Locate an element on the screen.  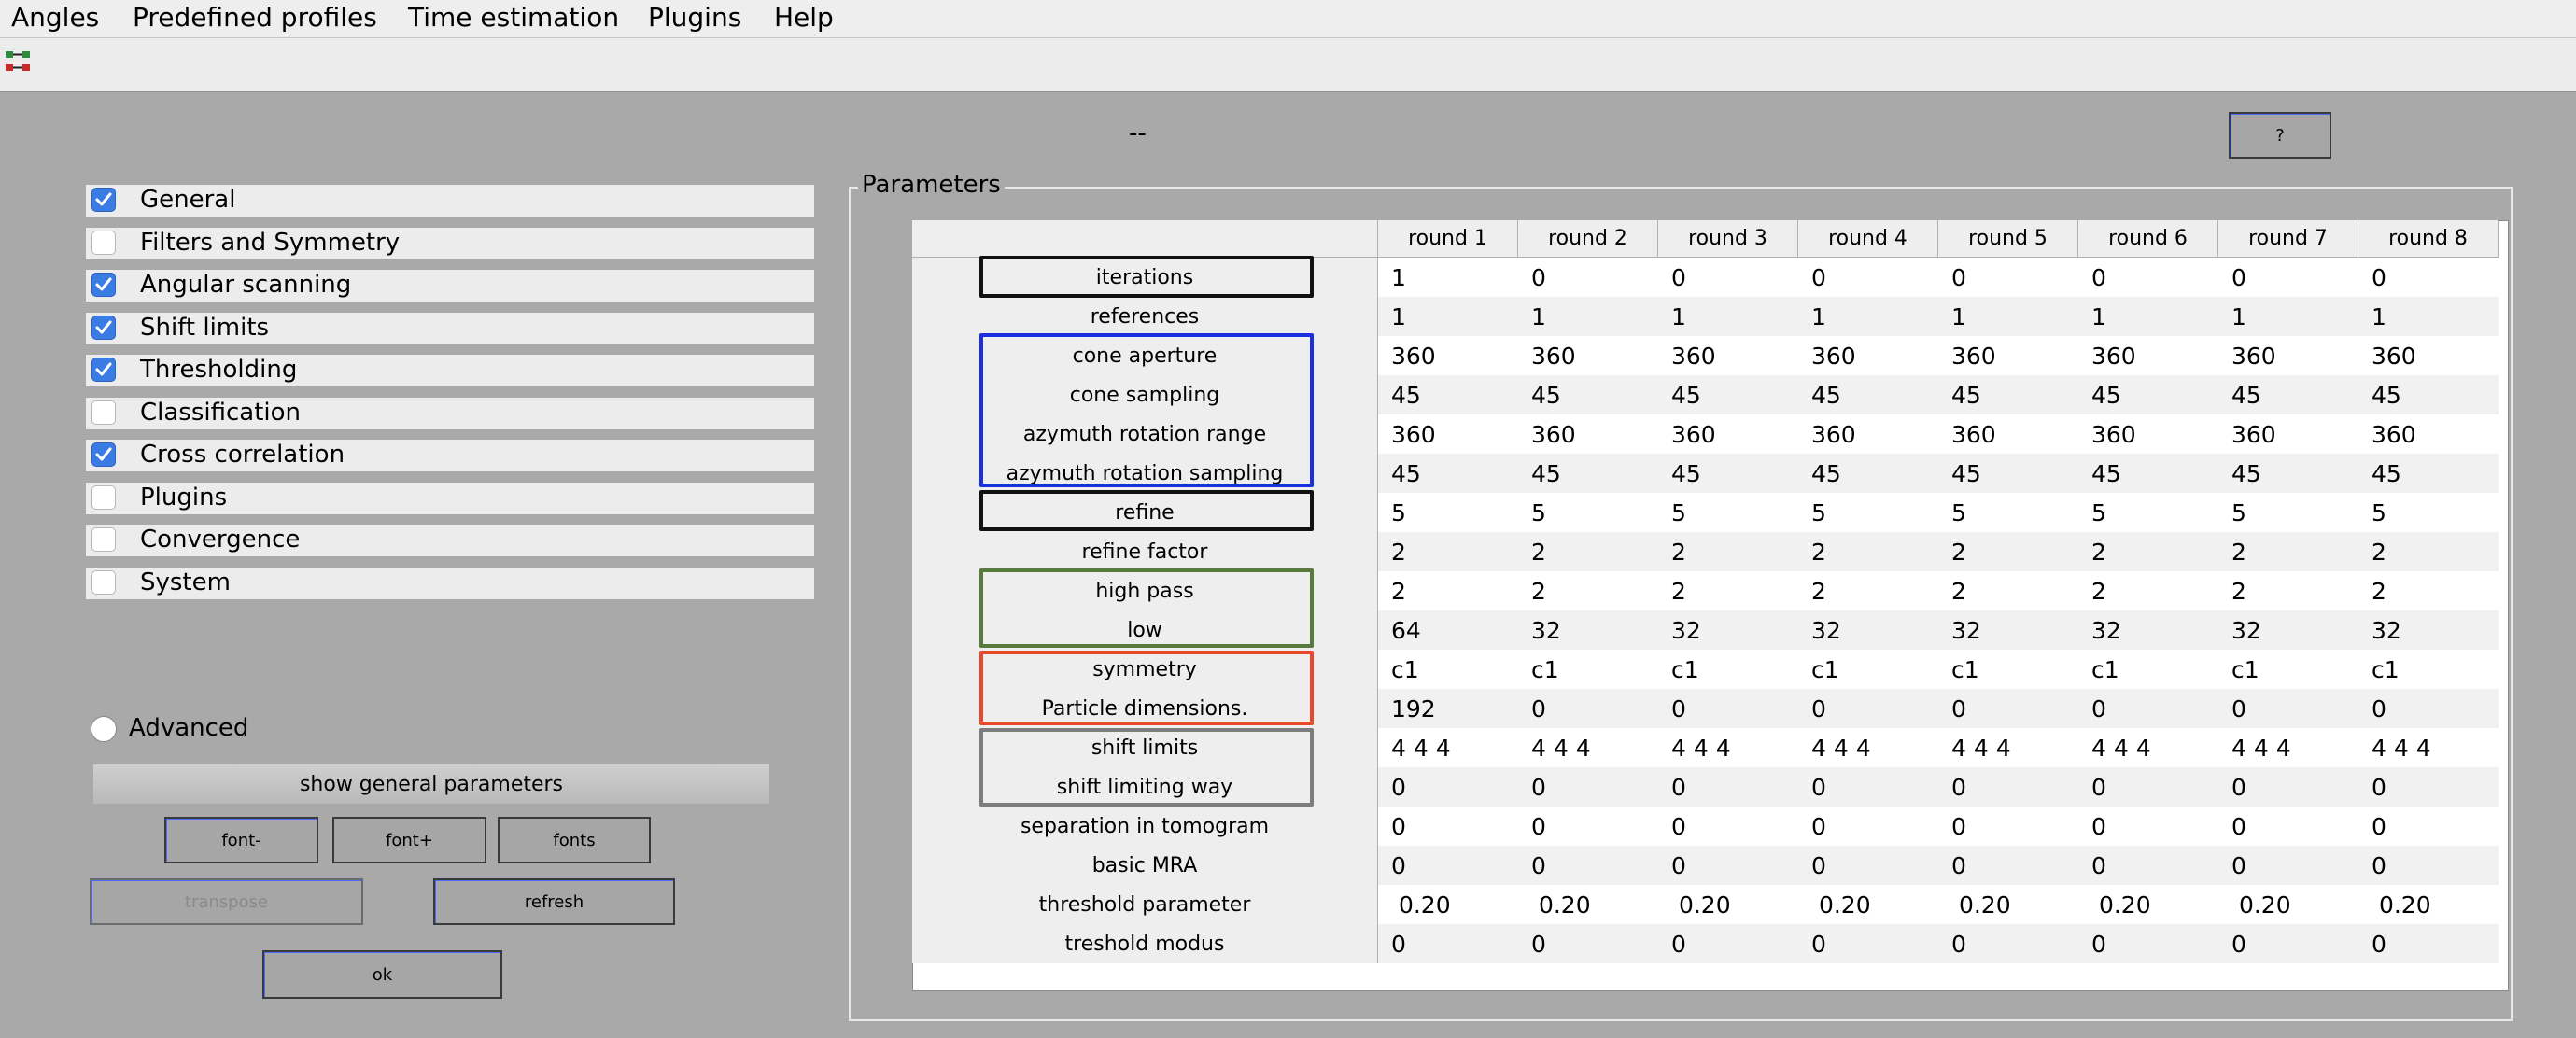
menu-time-estimation: Time estimation is located at coordinates (513, 17).